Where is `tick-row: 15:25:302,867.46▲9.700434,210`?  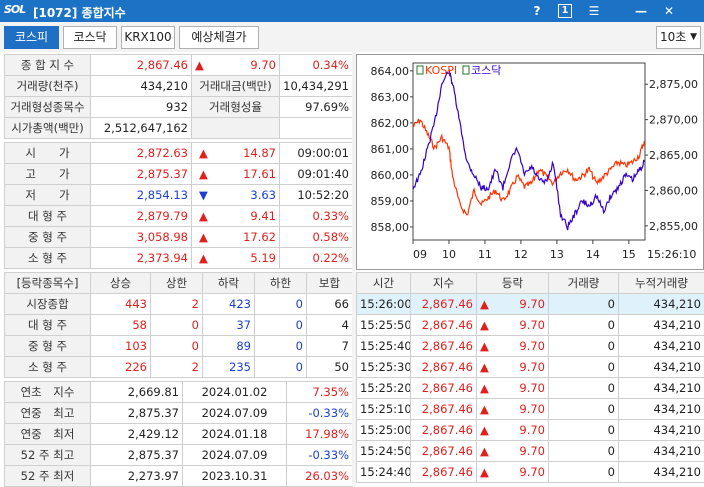 tick-row: 15:25:302,867.46▲9.700434,210 is located at coordinates (530, 367).